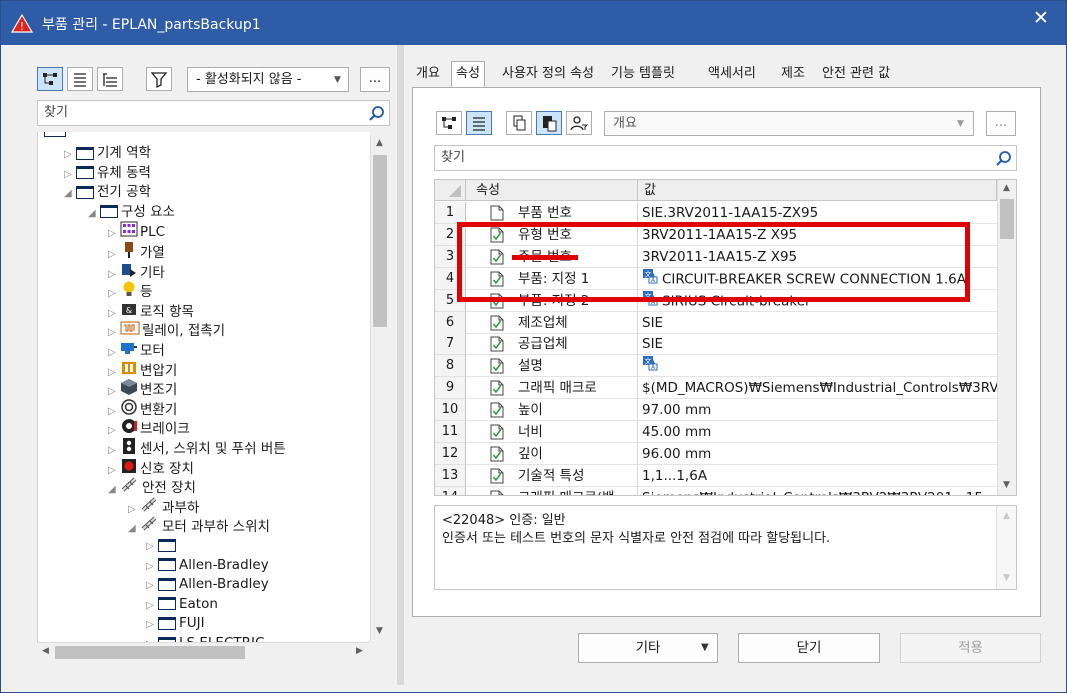 The width and height of the screenshot is (1067, 693). I want to click on search-icon, so click(1004, 159).